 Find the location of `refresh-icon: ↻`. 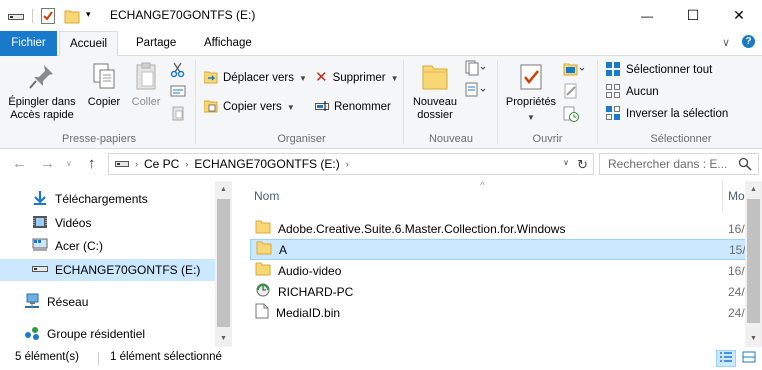

refresh-icon: ↻ is located at coordinates (582, 165).